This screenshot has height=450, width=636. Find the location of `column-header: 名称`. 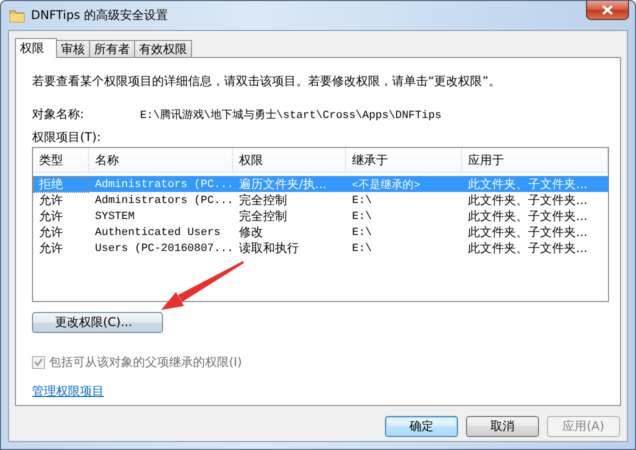

column-header: 名称 is located at coordinates (161, 160).